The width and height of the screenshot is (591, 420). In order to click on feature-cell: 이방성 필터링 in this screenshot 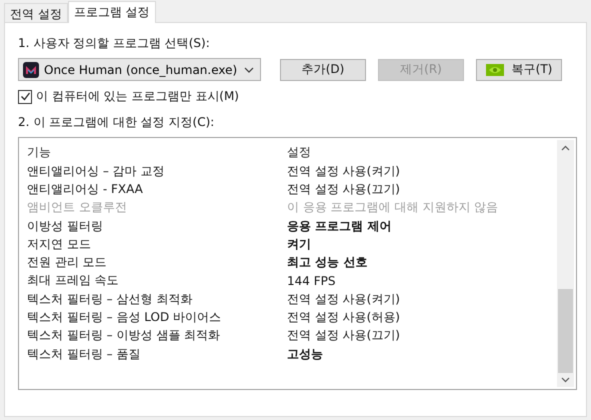, I will do `click(157, 226)`.